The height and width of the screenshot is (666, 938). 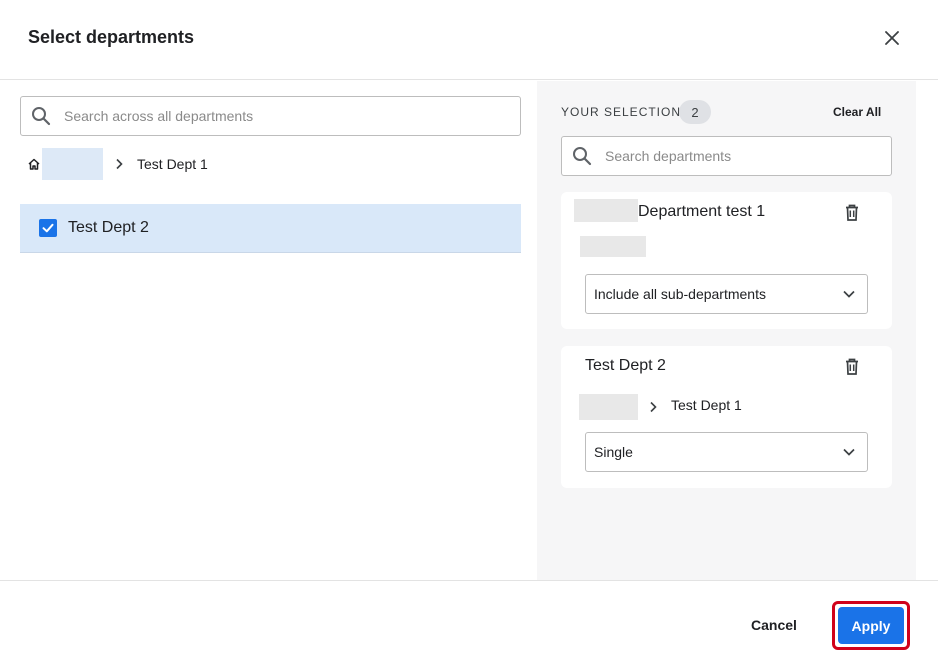 What do you see at coordinates (613, 246) in the screenshot?
I see `redacted-path` at bounding box center [613, 246].